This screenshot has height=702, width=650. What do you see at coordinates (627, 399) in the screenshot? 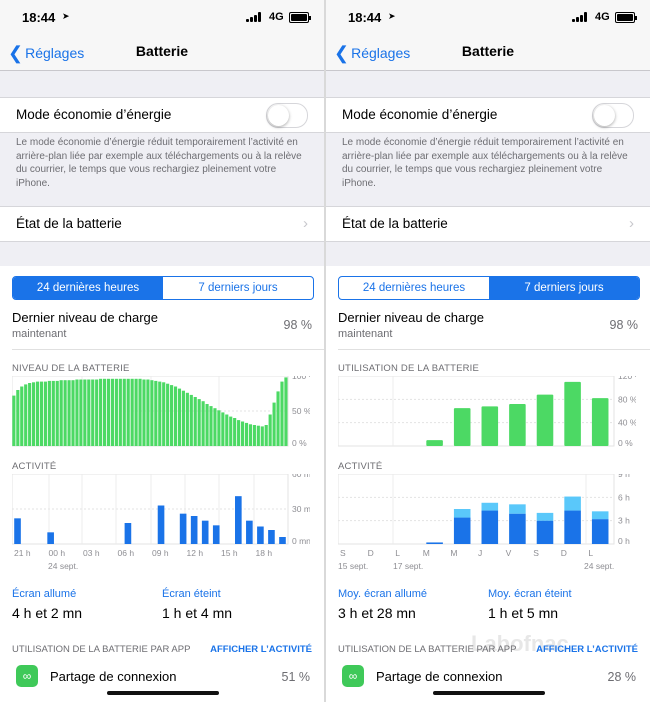
I see `y-tick-label: 80 %` at bounding box center [627, 399].